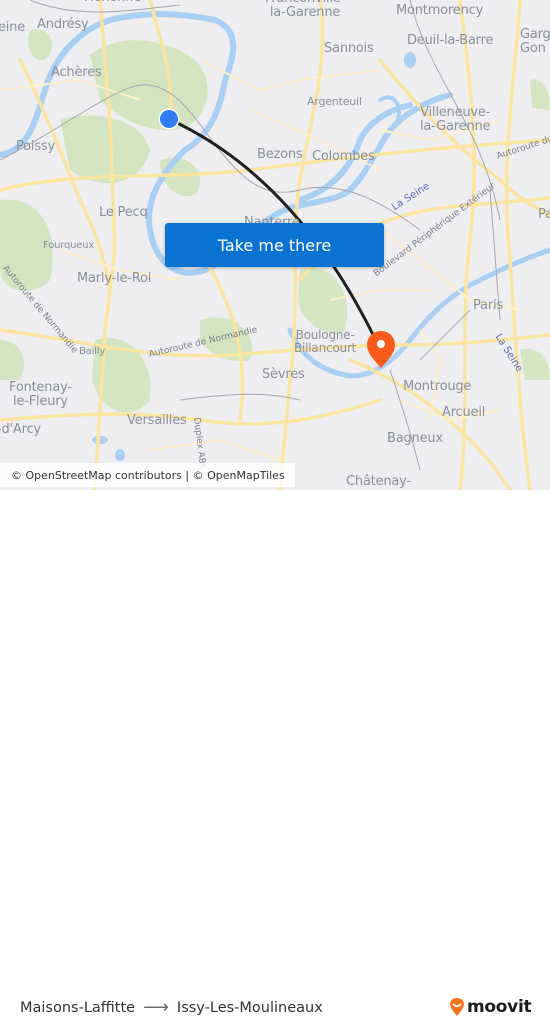 This screenshot has width=550, height=1018. I want to click on origin-name: Maisons-Laffitte, so click(78, 1008).